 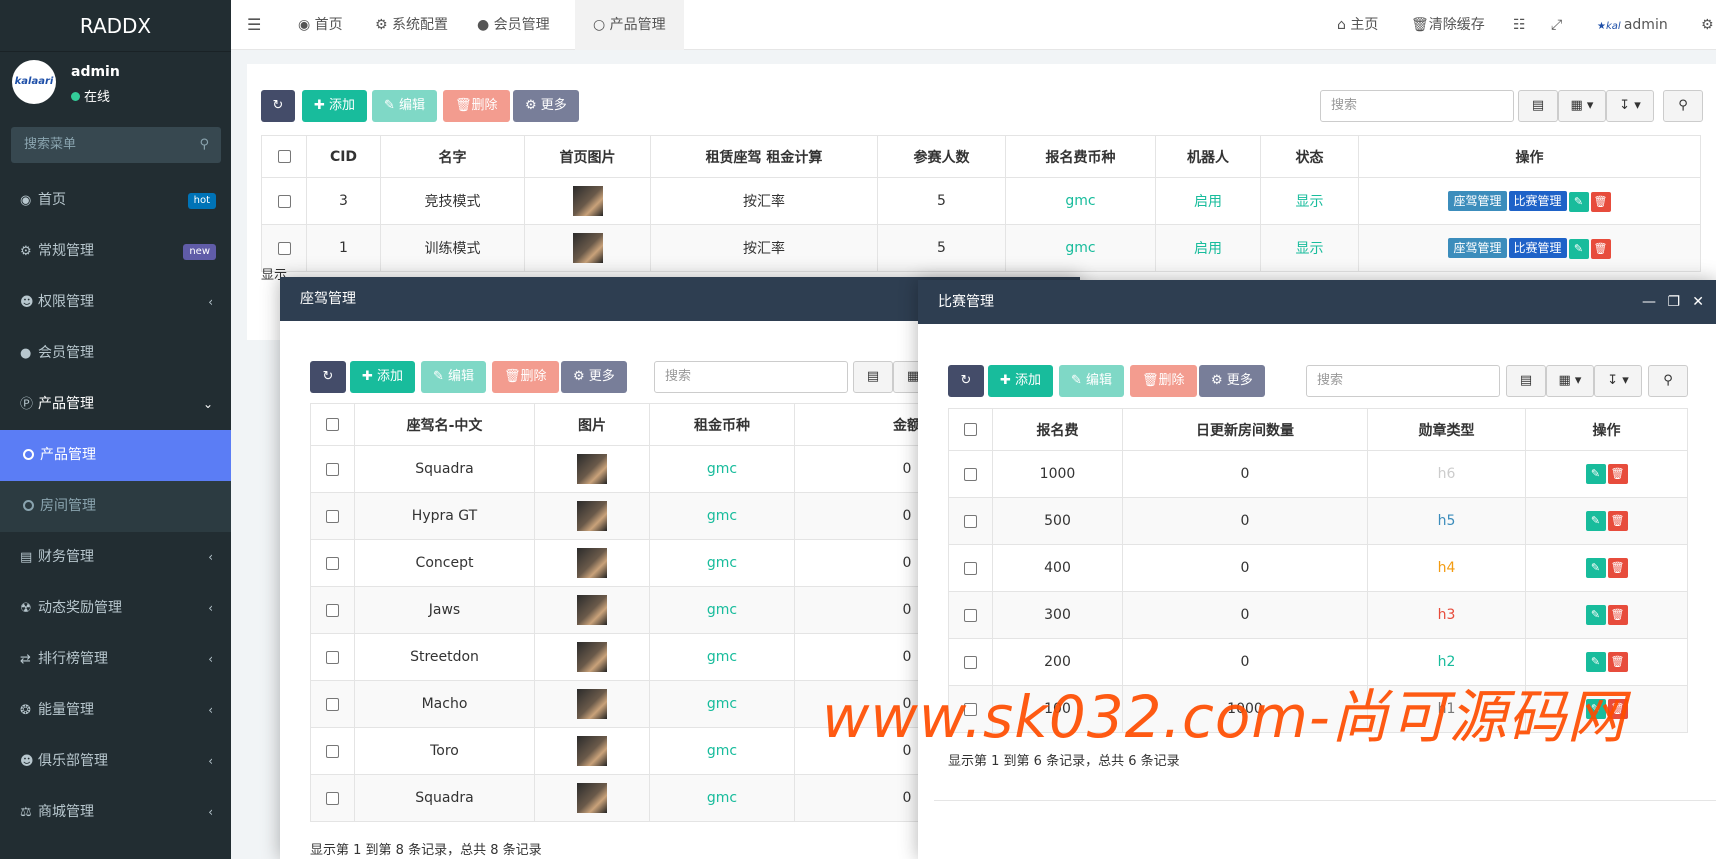 What do you see at coordinates (444, 424) in the screenshot?
I see `column-header: 座驾名-中文` at bounding box center [444, 424].